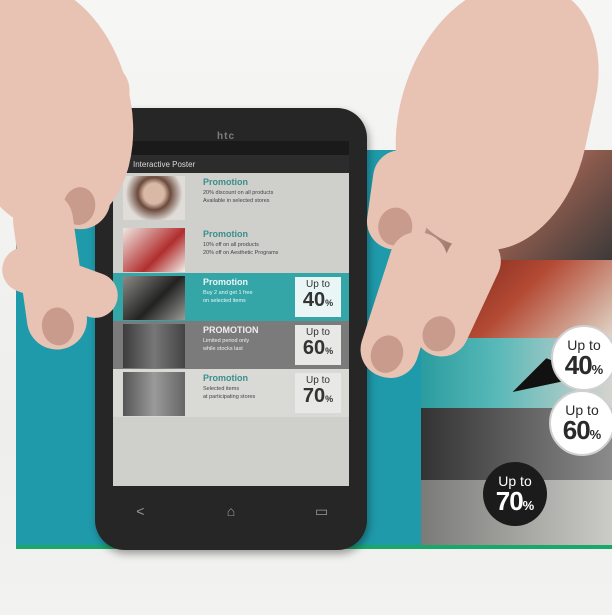  I want to click on promo-line: Buy 2 and get 1 free, so click(228, 293).